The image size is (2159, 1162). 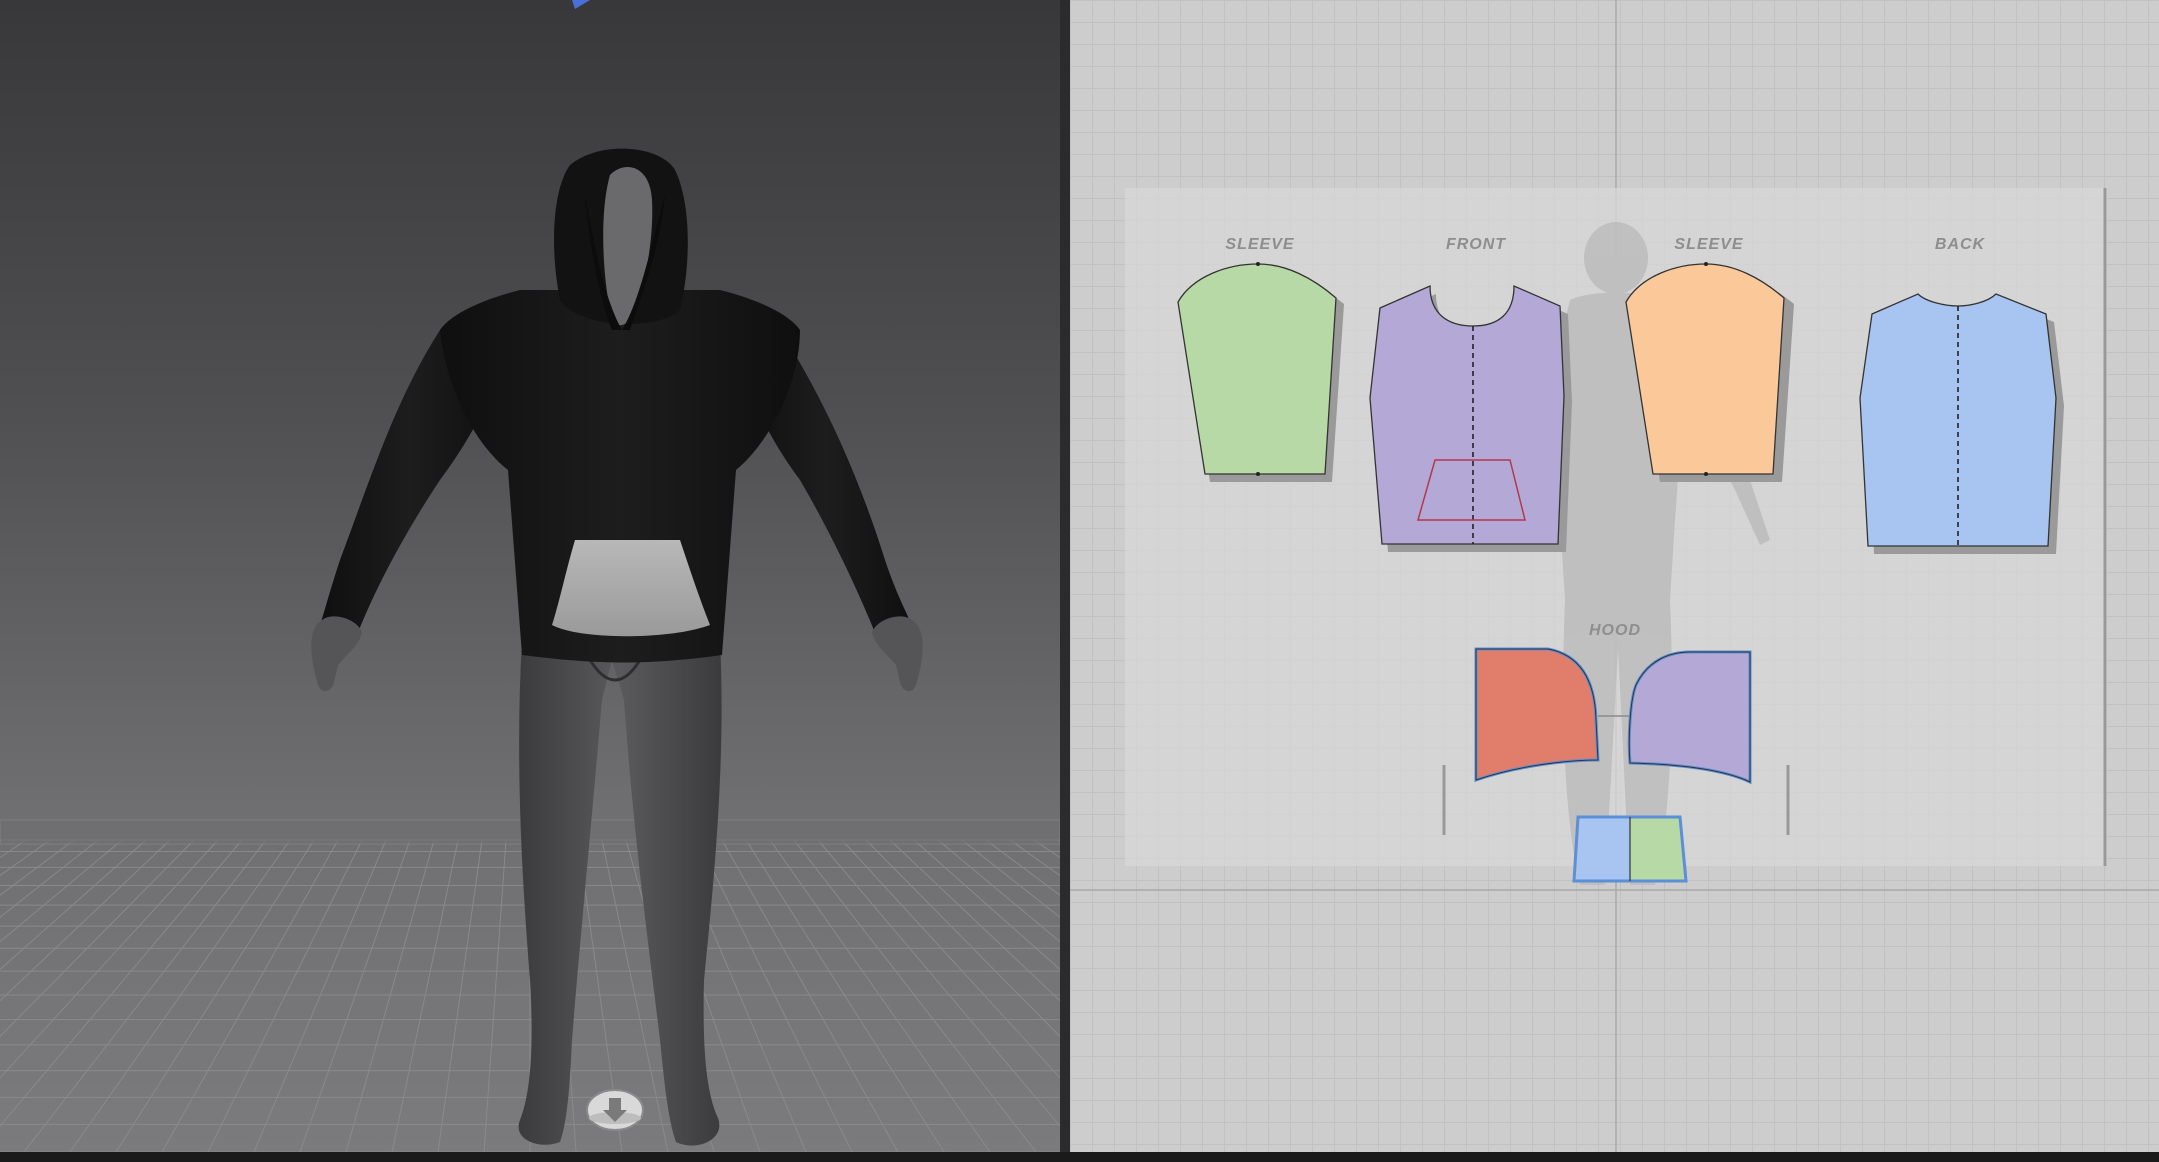 What do you see at coordinates (1615, 630) in the screenshot?
I see `label-hood: HOOD` at bounding box center [1615, 630].